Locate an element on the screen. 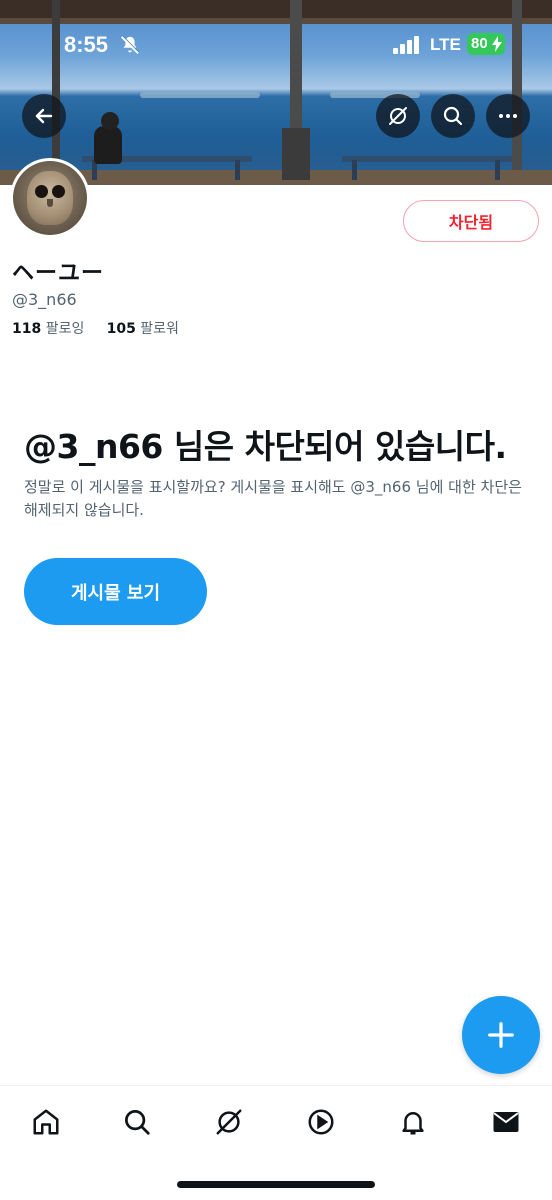 The image size is (552, 1200). view-posts-button: 게시물 보기 is located at coordinates (115, 591).